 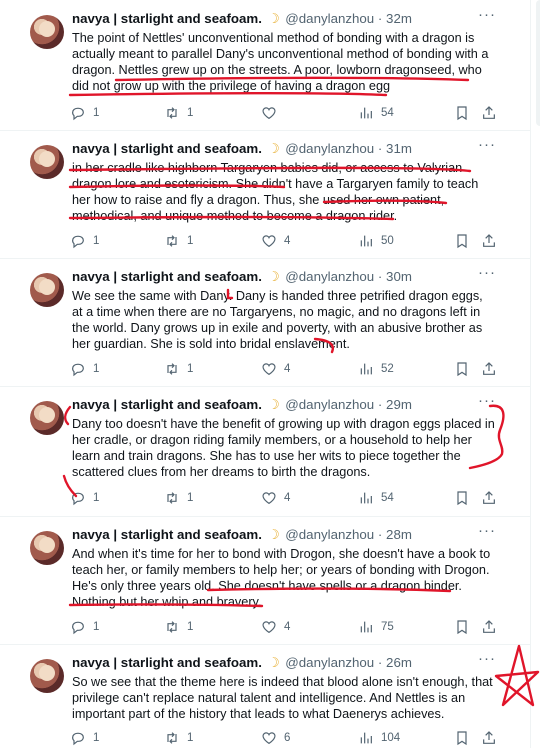 What do you see at coordinates (399, 18) in the screenshot?
I see `timestamp: 32m` at bounding box center [399, 18].